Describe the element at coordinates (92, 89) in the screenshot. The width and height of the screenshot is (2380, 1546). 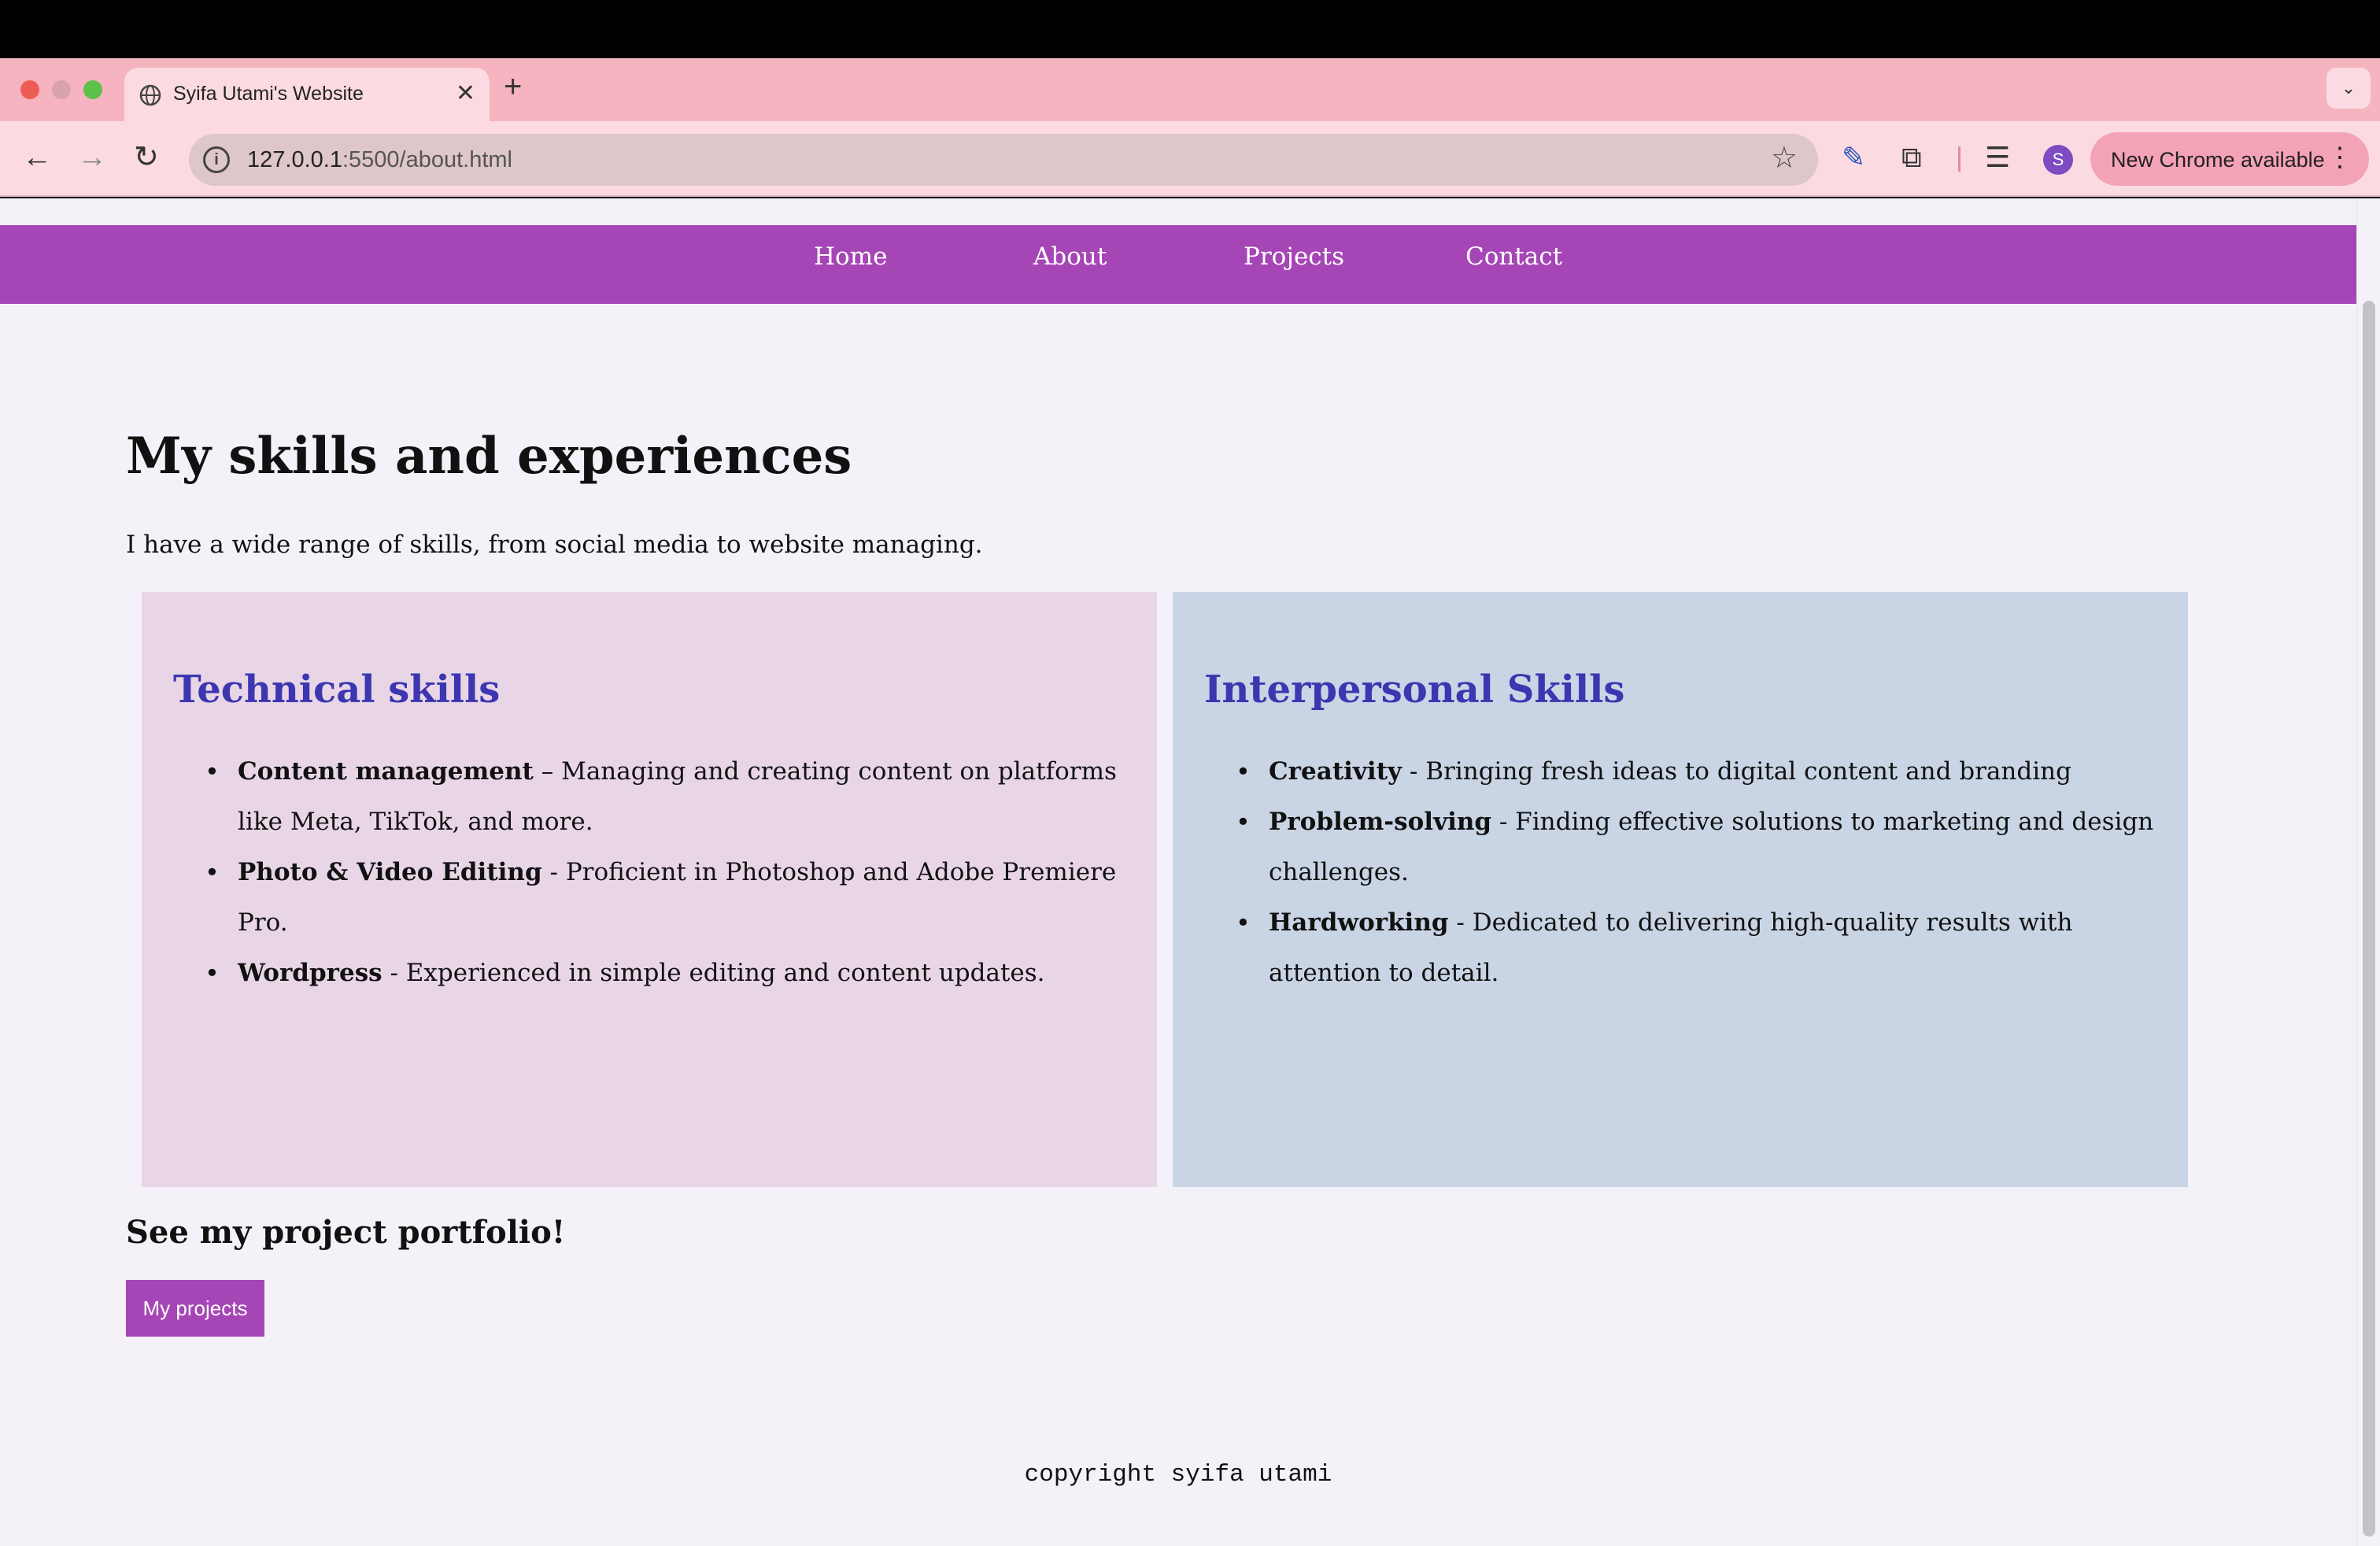
I see `maximize-window-button` at that location.